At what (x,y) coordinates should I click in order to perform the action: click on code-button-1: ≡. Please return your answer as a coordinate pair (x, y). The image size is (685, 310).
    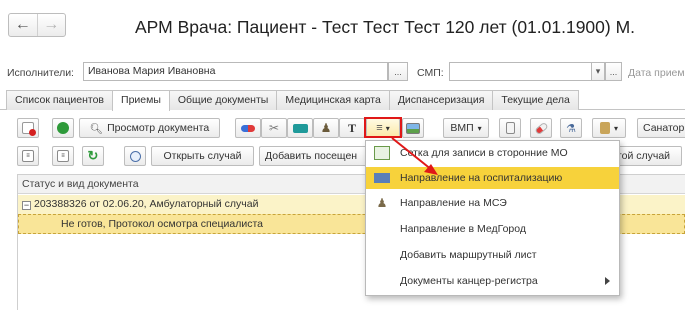
    Looking at the image, I should click on (28, 156).